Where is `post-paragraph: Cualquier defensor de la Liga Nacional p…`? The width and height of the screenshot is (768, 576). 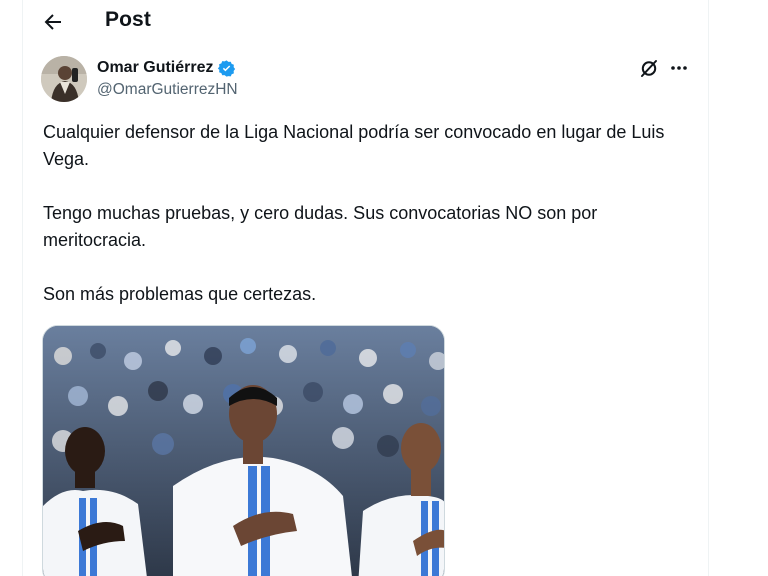 post-paragraph: Cualquier defensor de la Liga Nacional p… is located at coordinates (354, 145).